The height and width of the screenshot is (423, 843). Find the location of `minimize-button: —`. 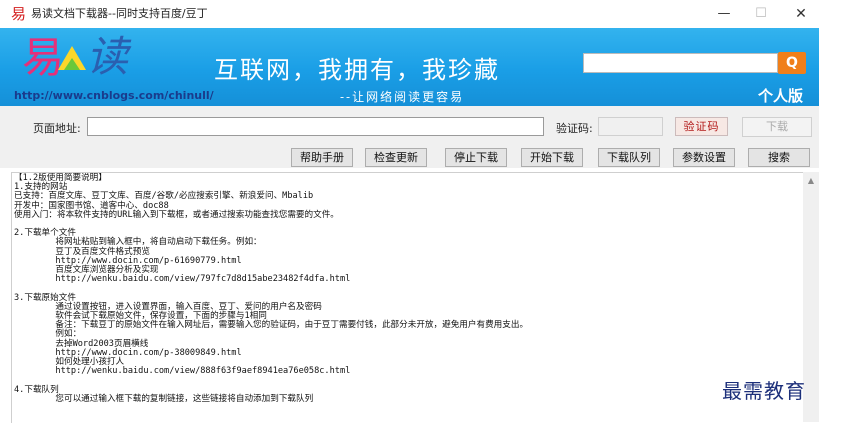

minimize-button: — is located at coordinates (724, 14).